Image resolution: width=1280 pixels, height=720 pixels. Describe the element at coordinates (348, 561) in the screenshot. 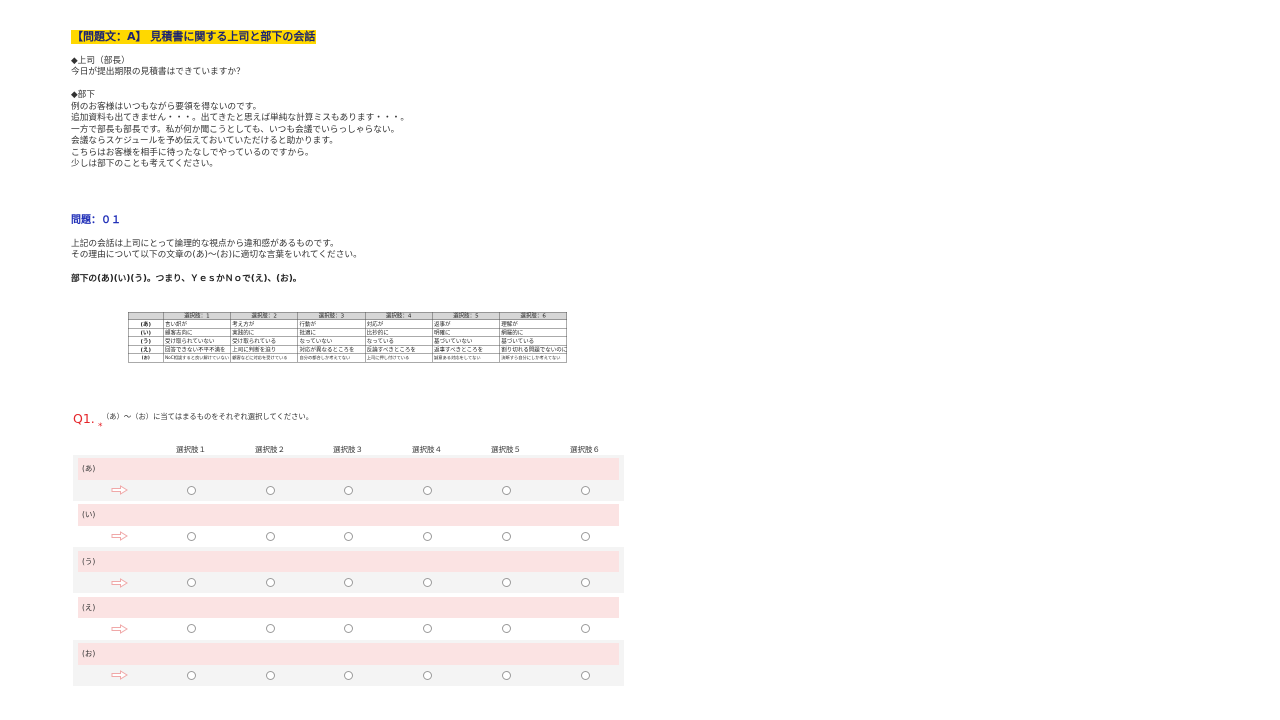

I see `row-label-bar: (う)` at that location.